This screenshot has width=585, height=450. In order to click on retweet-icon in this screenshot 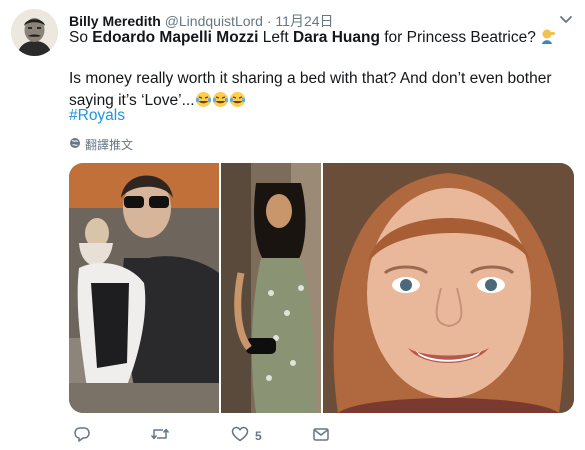, I will do `click(160, 435)`.